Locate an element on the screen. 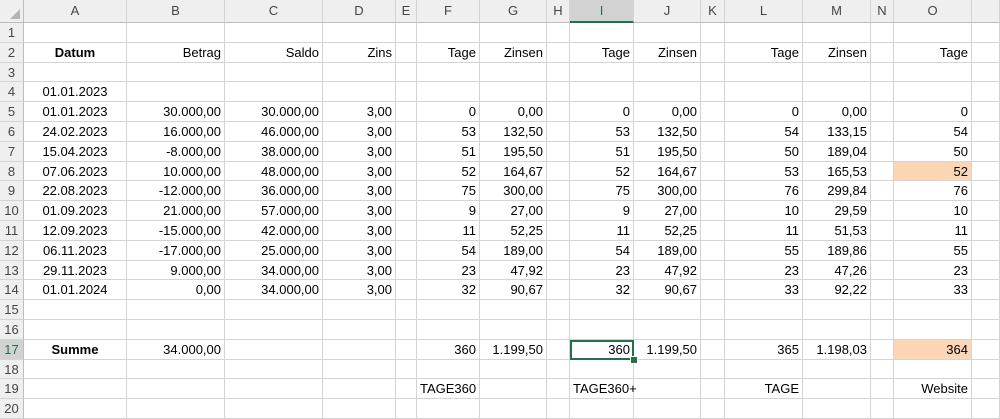 The image size is (1000, 419). cell-g1 is located at coordinates (513, 33).